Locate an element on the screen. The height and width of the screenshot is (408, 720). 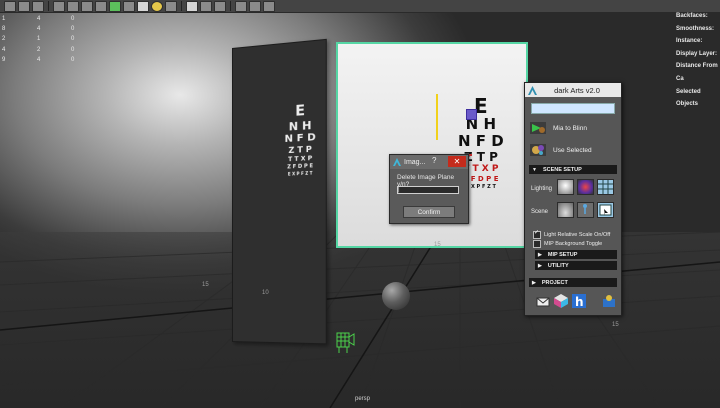
shadow-icon is located at coordinates (171, 6).